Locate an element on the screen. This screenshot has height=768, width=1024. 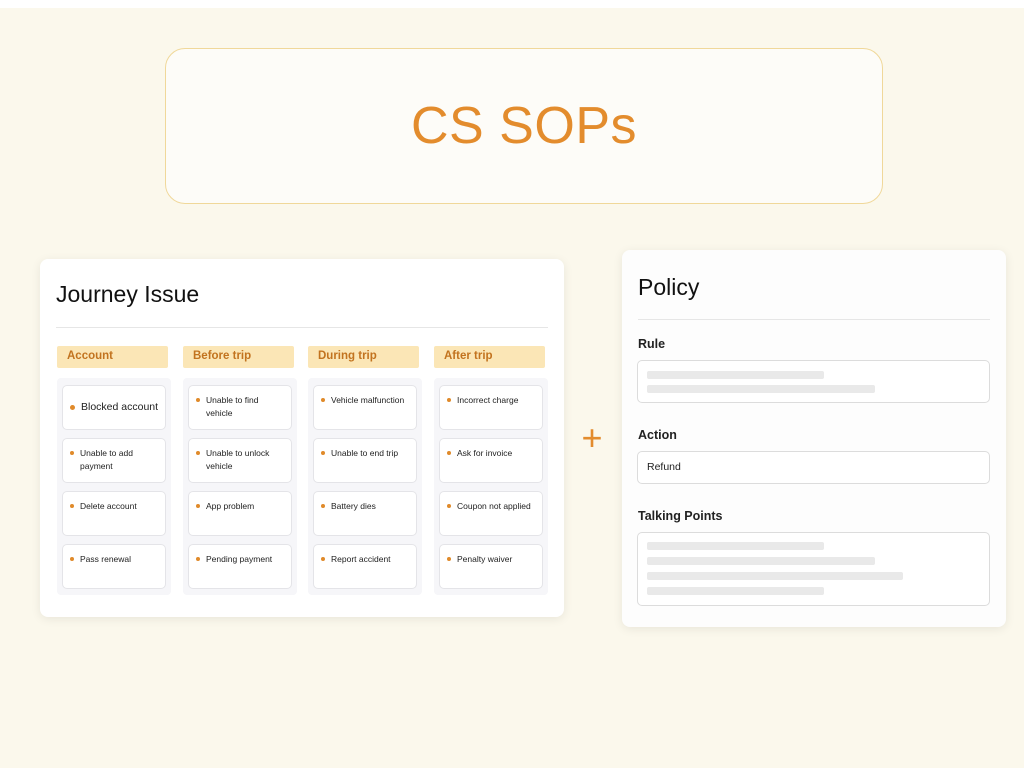
issue-label: App problem is located at coordinates (230, 506).